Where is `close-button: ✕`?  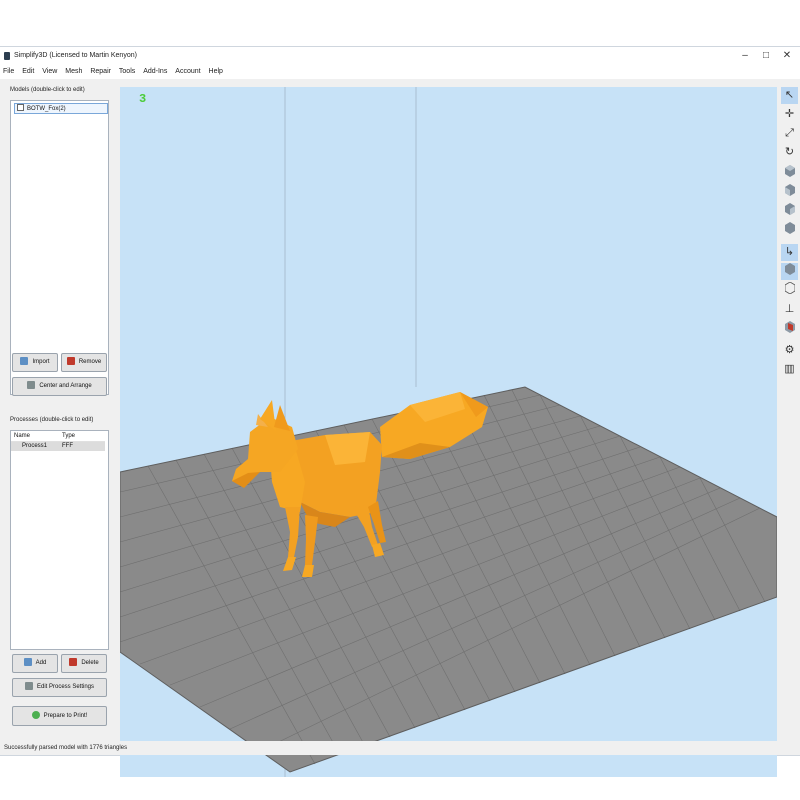 close-button: ✕ is located at coordinates (787, 56).